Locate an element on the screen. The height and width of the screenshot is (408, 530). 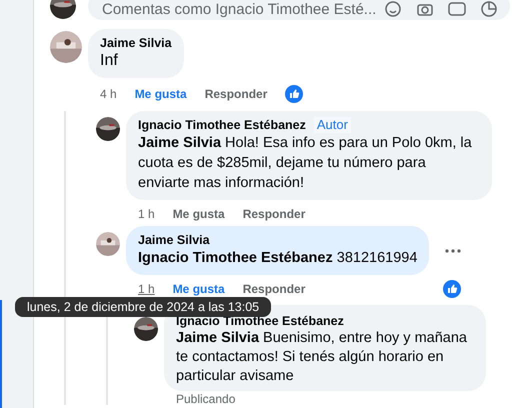
comment-text: Inf is located at coordinates (109, 61).